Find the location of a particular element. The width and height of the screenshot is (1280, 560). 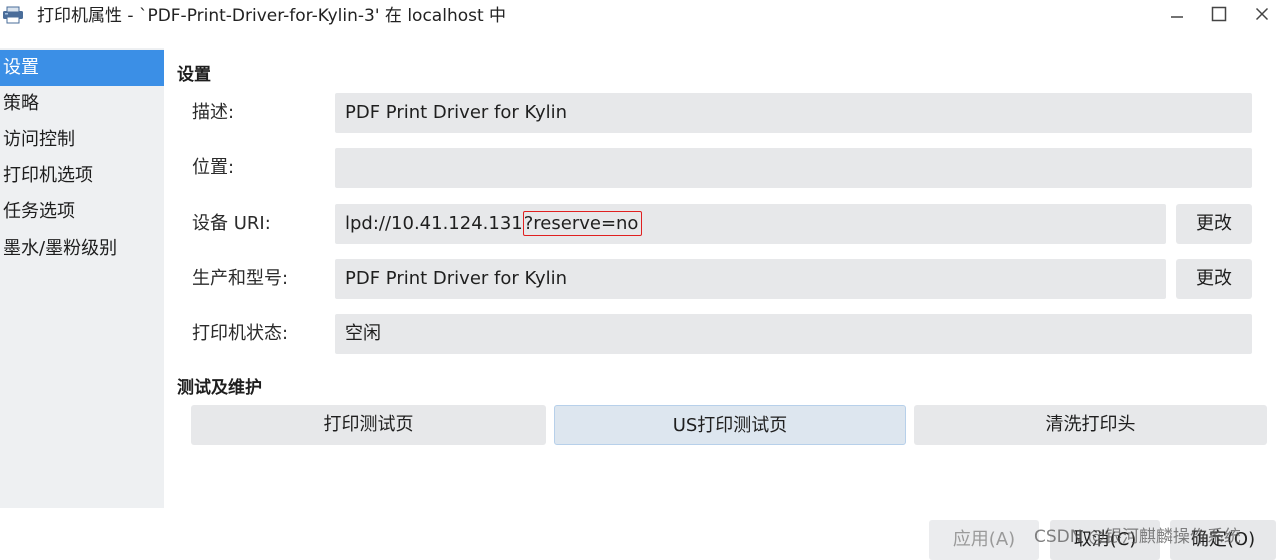

sidebar: 设置 策略 访问控制 打印机选项 任务选项 墨水/墨粉级别 is located at coordinates (82, 278).